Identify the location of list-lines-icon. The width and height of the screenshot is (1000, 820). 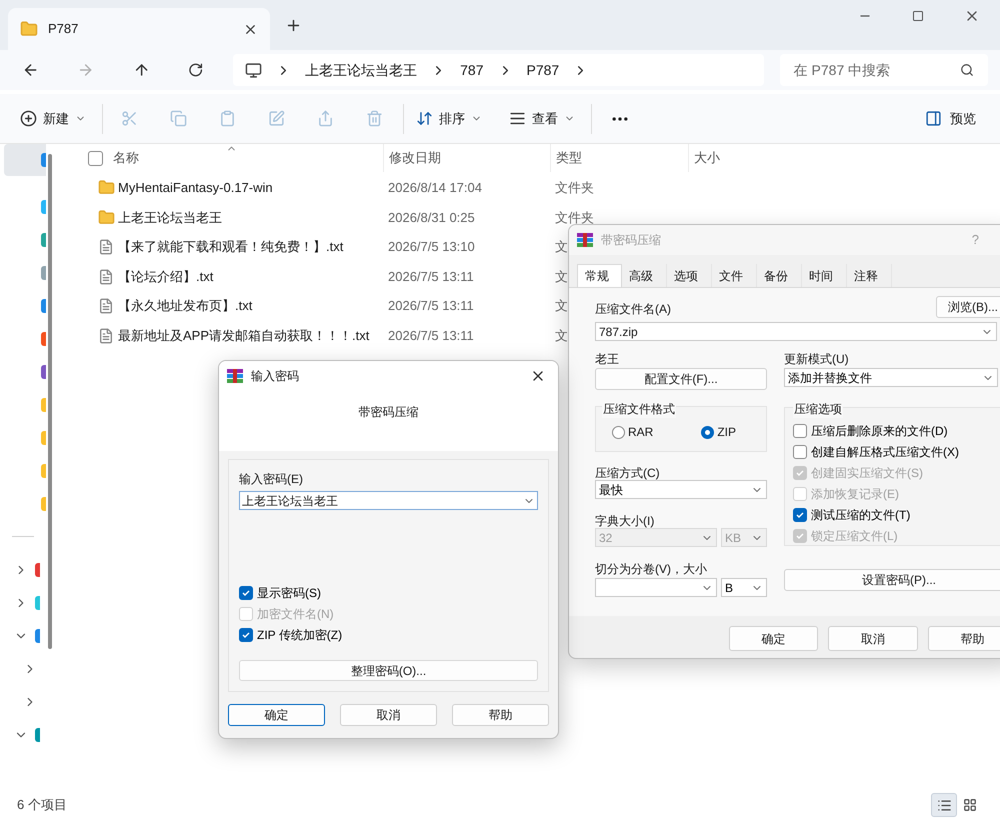
(944, 805).